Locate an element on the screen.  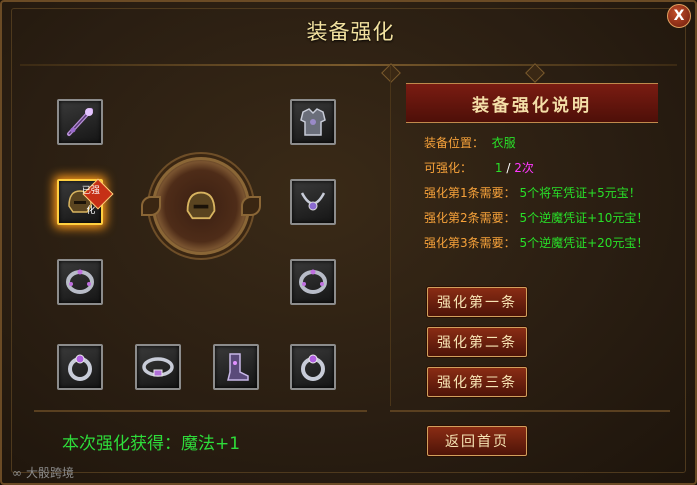
info-header: 装备强化说明 is located at coordinates (532, 103).